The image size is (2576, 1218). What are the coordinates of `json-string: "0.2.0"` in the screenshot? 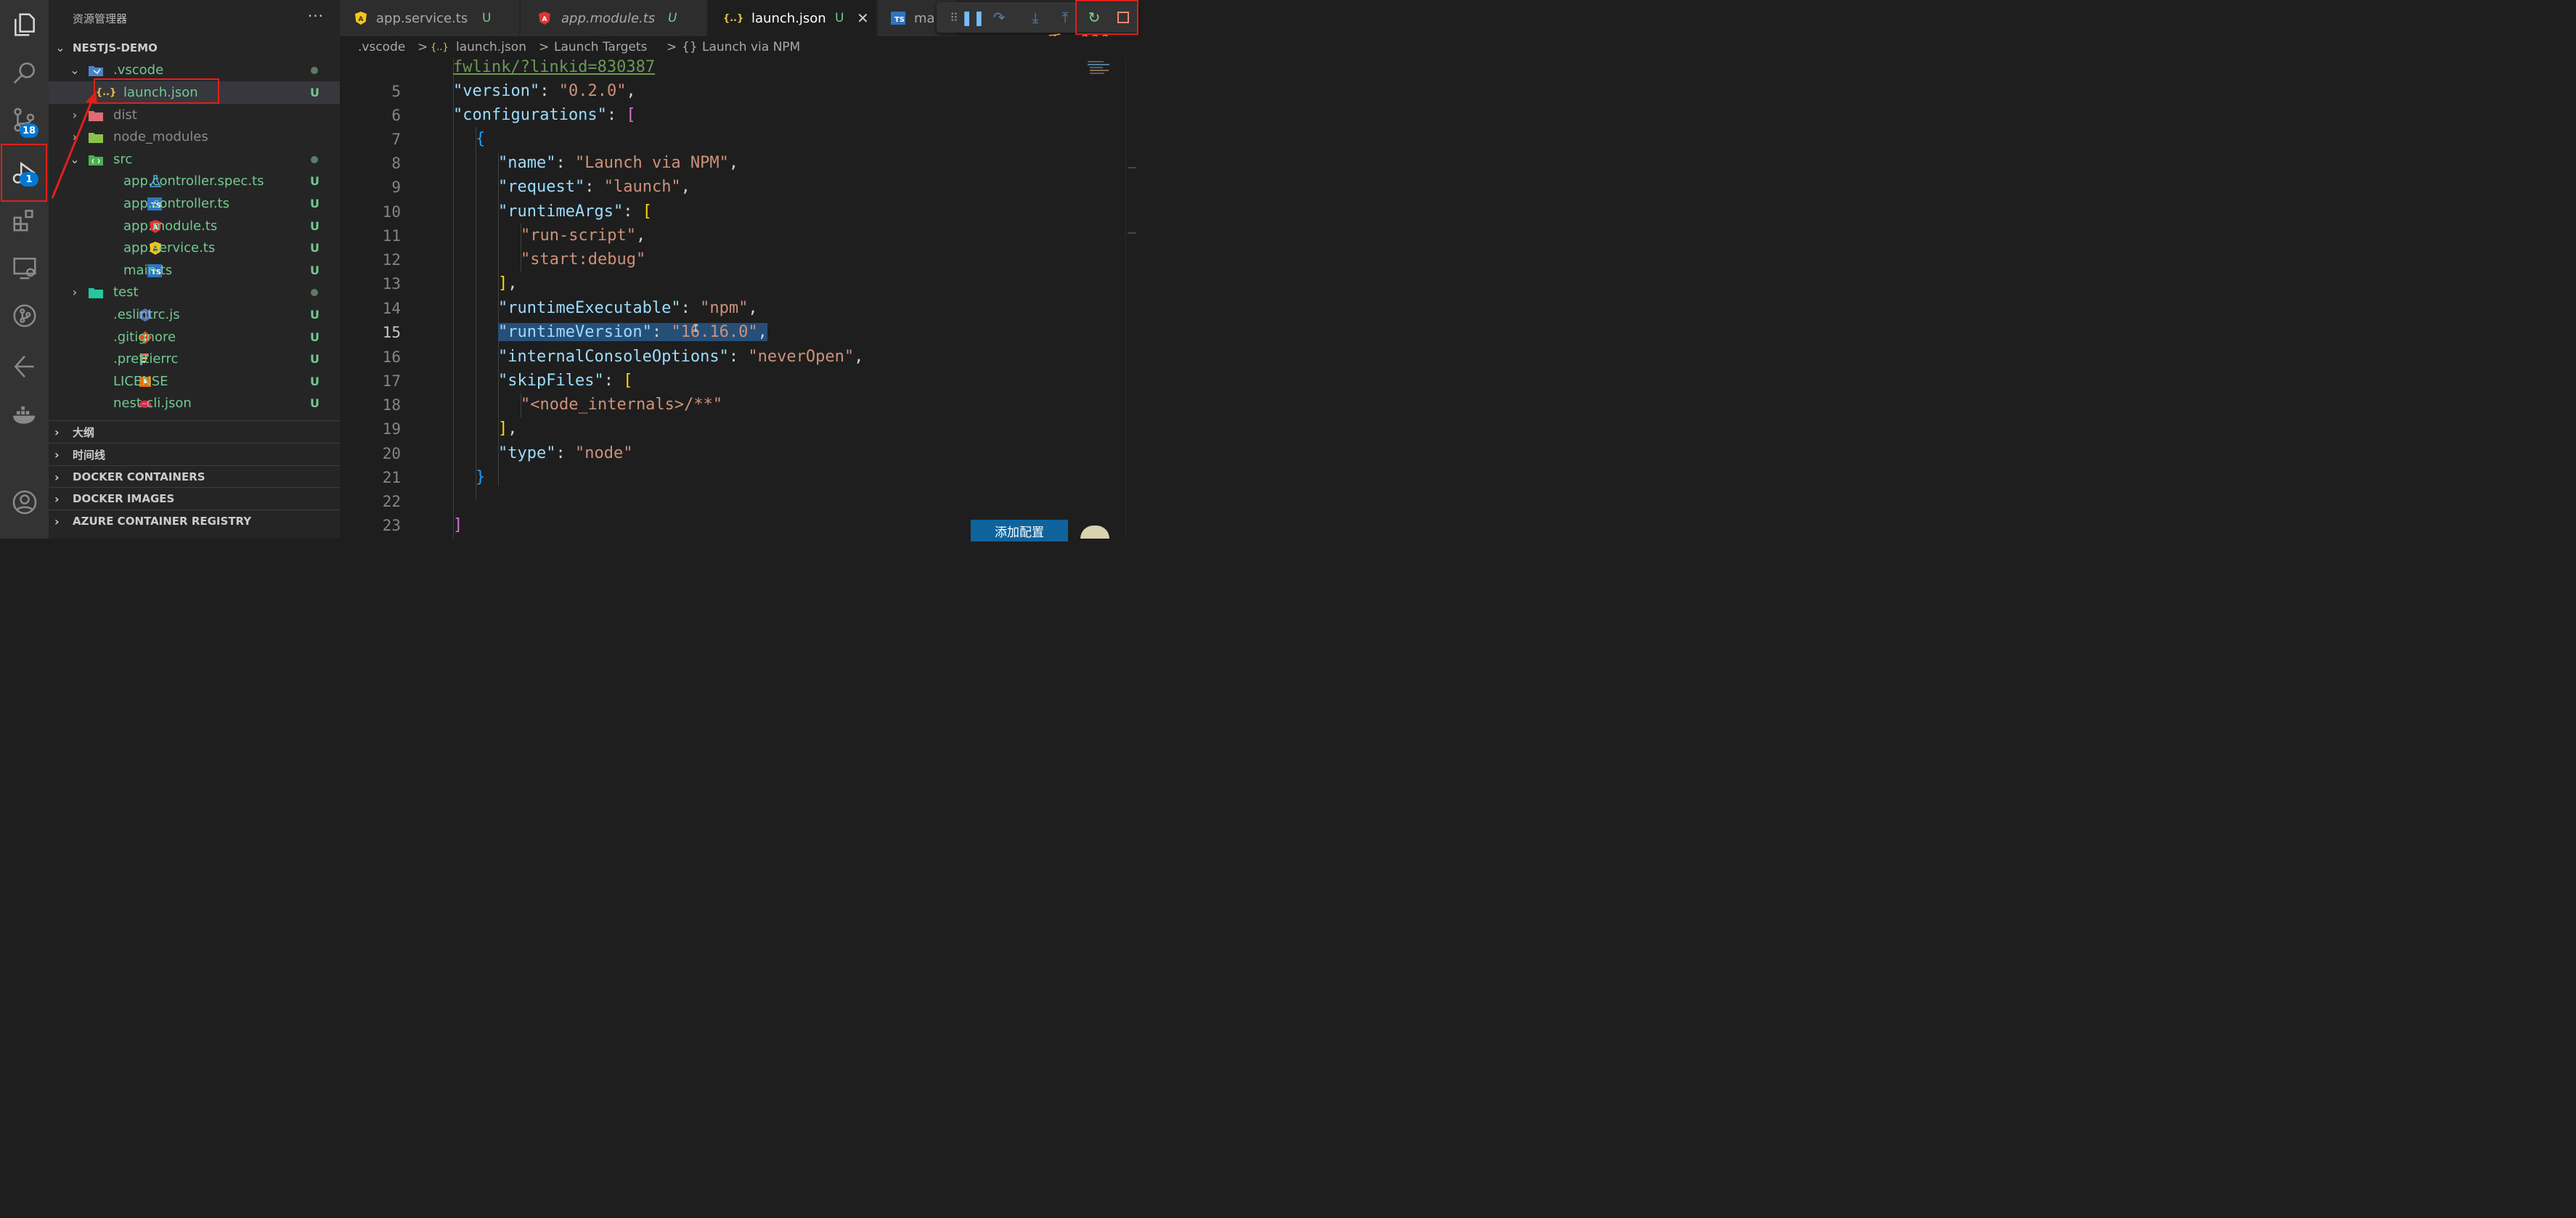 It's located at (592, 91).